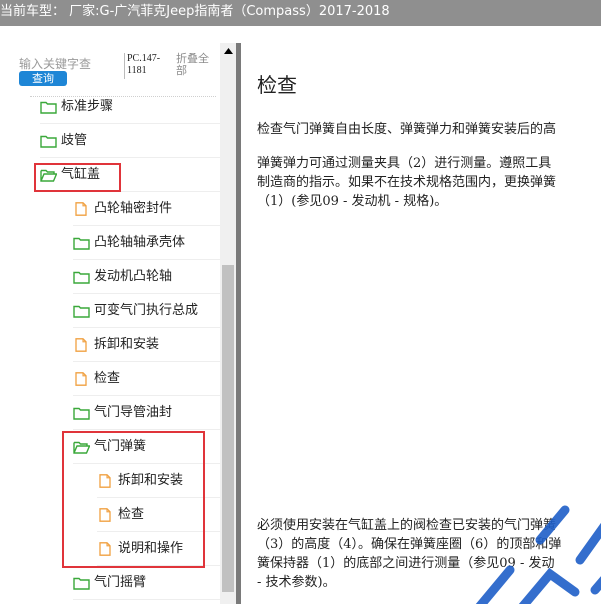 The image size is (601, 604). Describe the element at coordinates (228, 428) in the screenshot. I see `scroll-thumb` at that location.